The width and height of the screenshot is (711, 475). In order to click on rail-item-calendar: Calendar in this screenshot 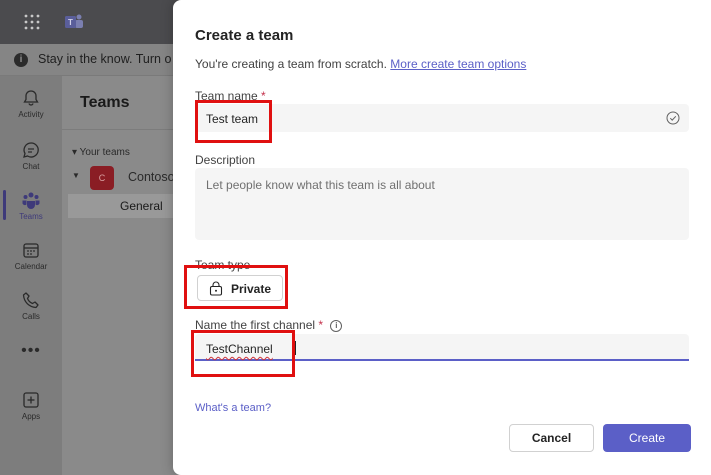, I will do `click(31, 258)`.